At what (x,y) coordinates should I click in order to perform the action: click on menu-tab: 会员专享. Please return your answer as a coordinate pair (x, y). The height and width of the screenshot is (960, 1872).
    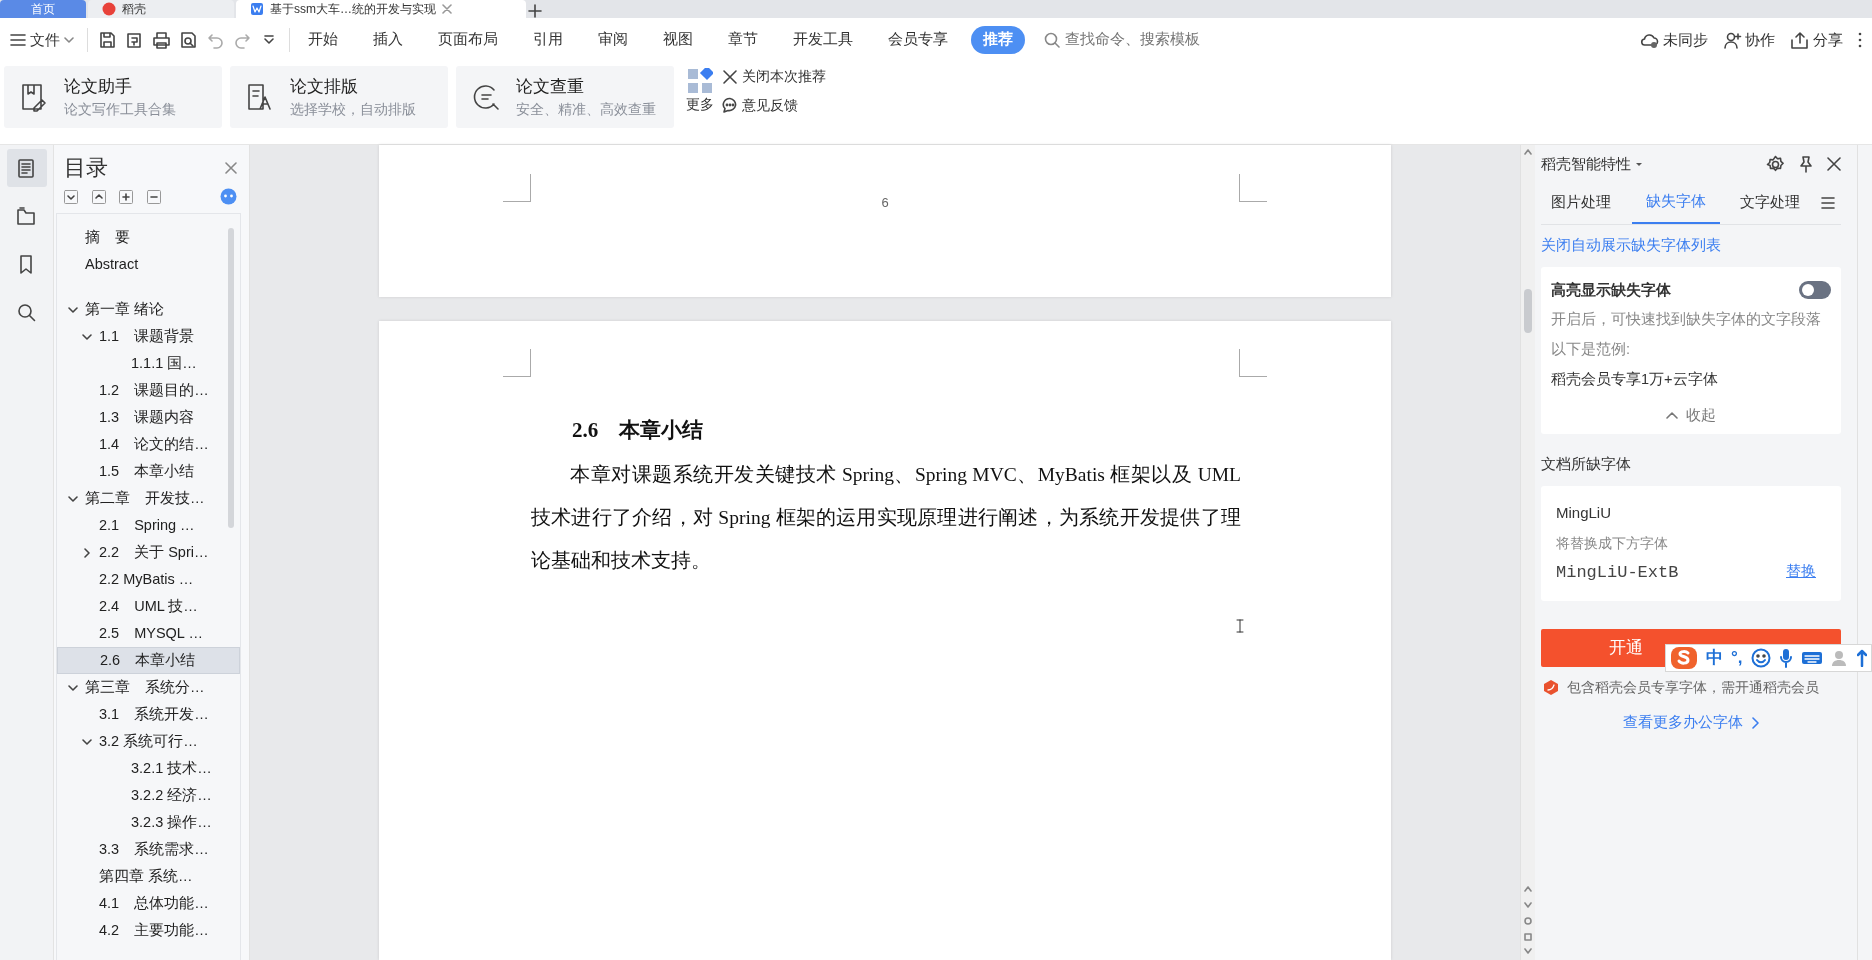
    Looking at the image, I should click on (918, 40).